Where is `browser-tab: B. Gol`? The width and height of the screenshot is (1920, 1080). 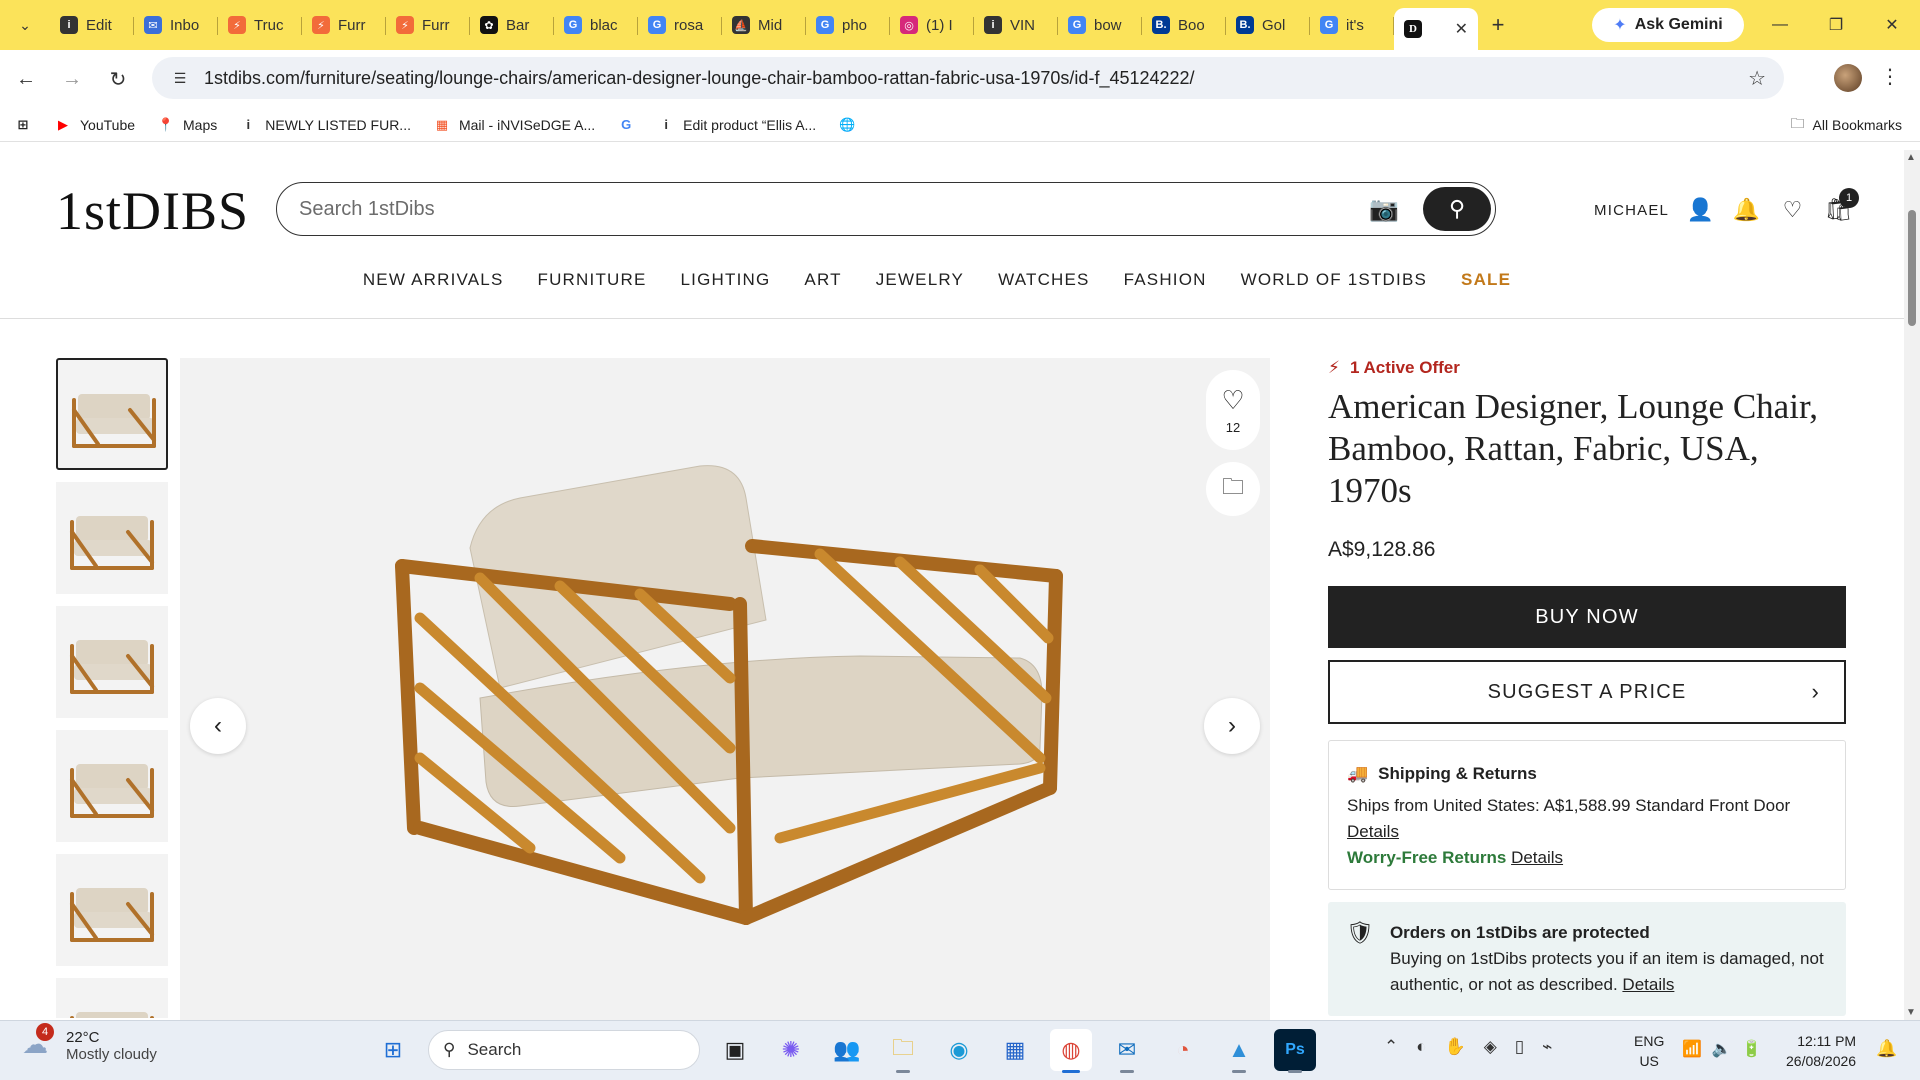
browser-tab: B. Gol is located at coordinates (1268, 25).